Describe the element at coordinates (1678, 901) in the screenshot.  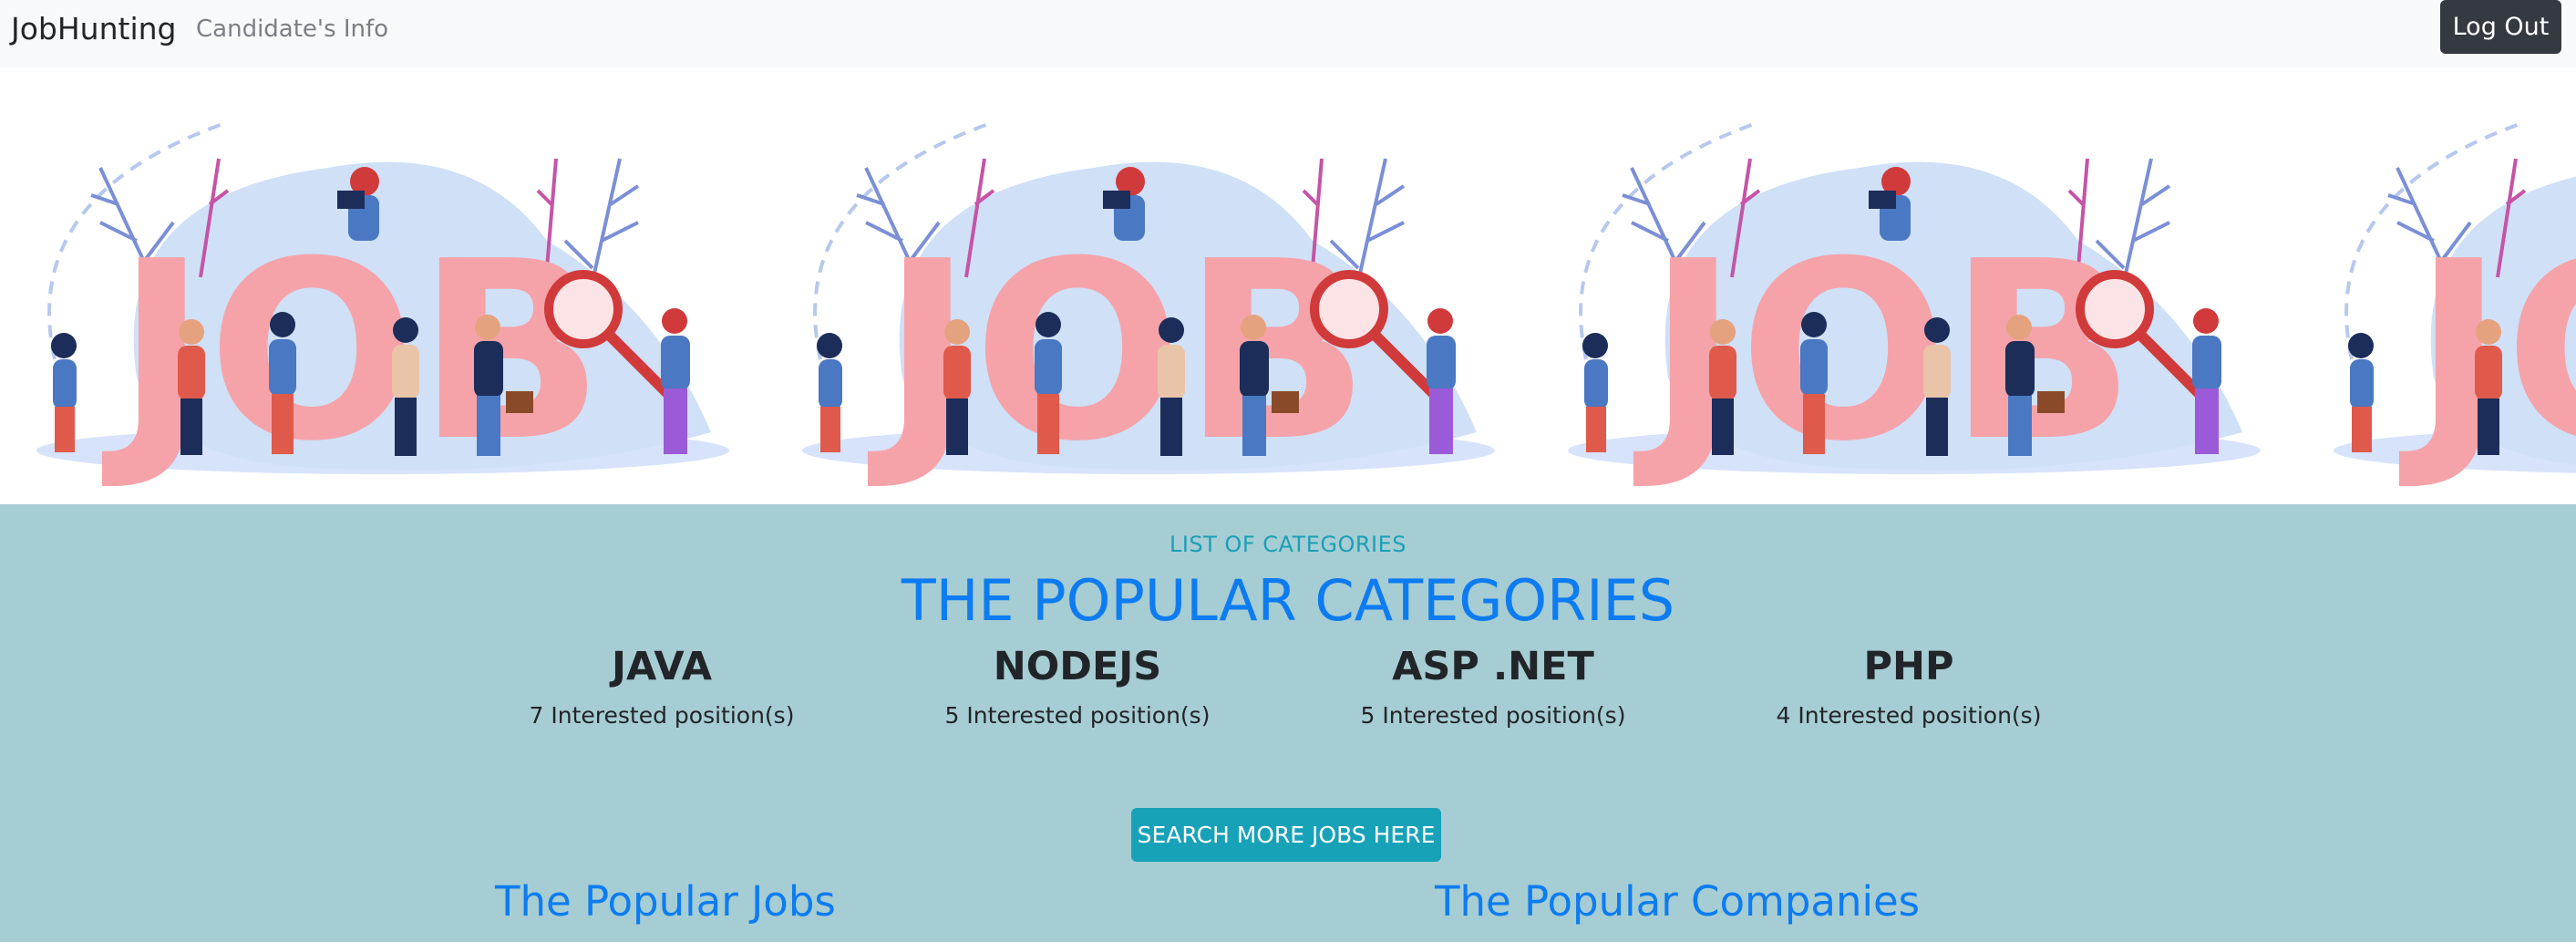
I see `popular-companies-heading: The Popular Companies` at that location.